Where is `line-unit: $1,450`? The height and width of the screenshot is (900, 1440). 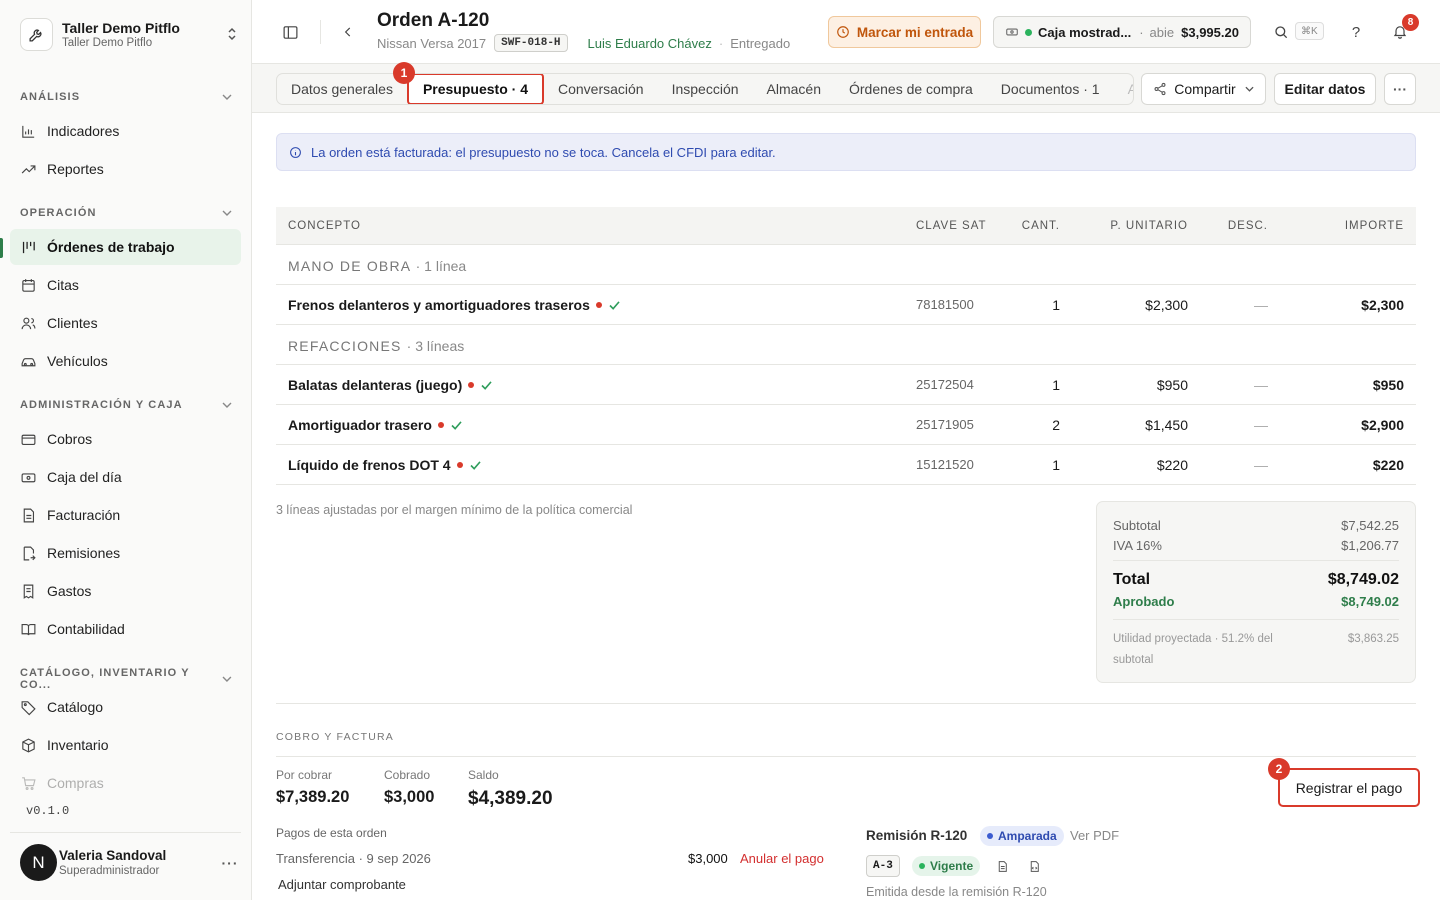 line-unit: $1,450 is located at coordinates (1166, 425).